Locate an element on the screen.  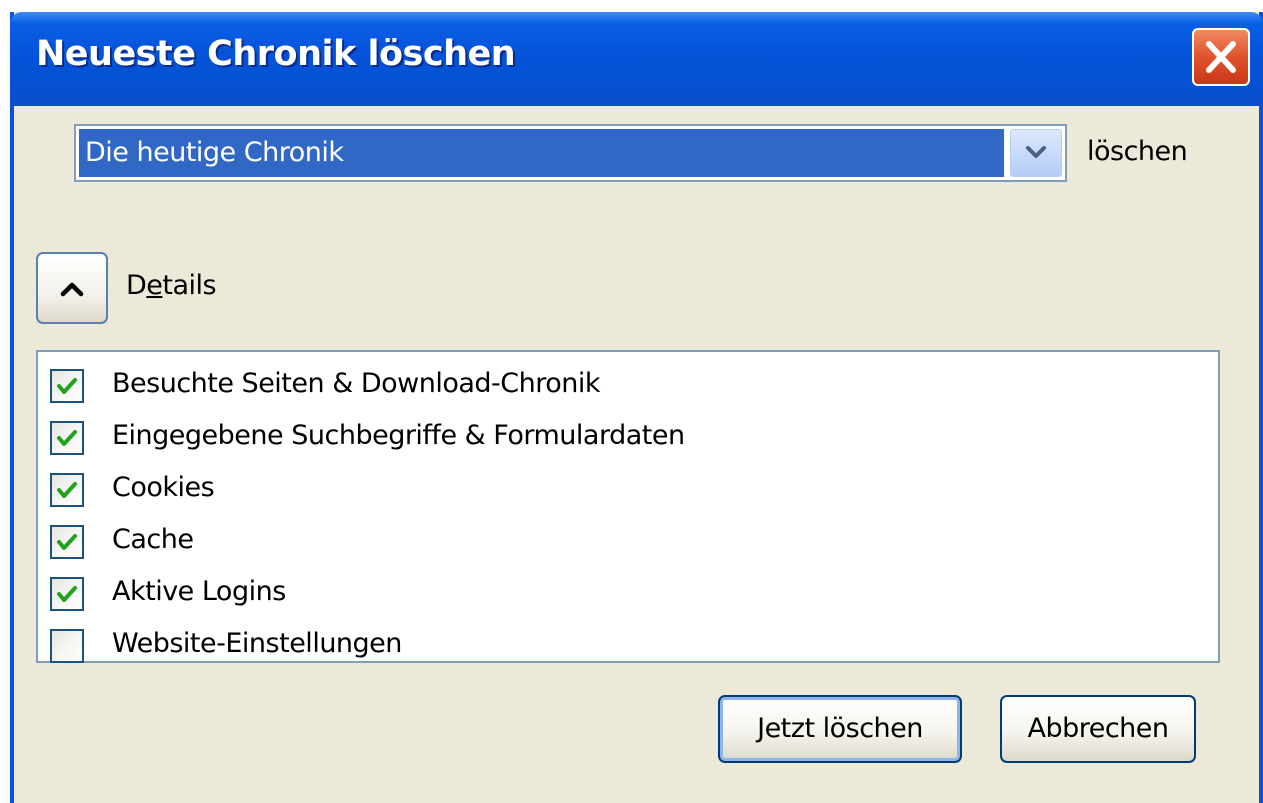
checkbox-formdata is located at coordinates (67, 438).